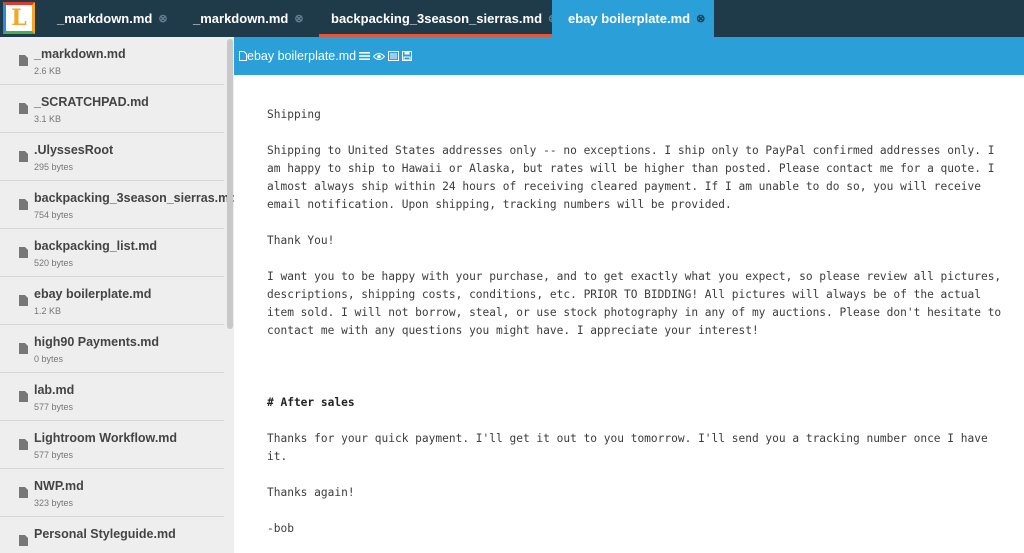  Describe the element at coordinates (637, 376) in the screenshot. I see `blank-lines` at that location.